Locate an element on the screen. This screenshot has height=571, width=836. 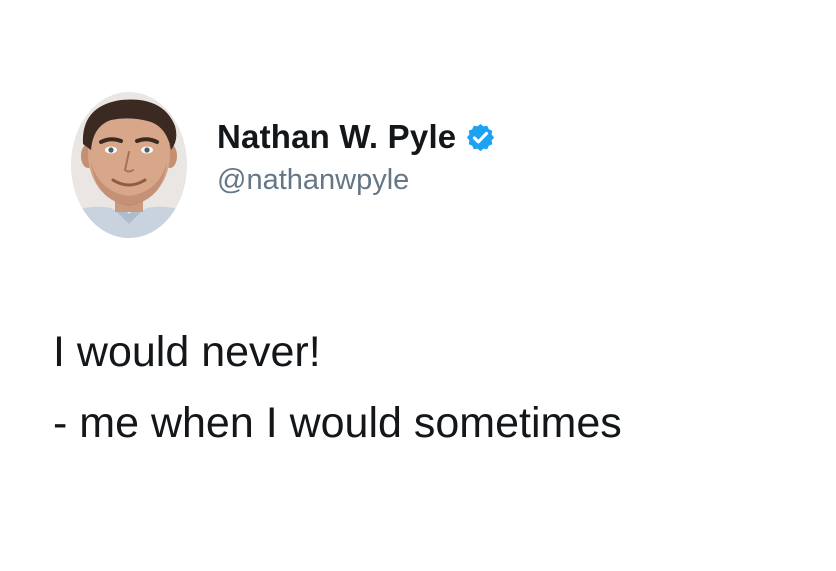
profile-photo-icon is located at coordinates (129, 165).